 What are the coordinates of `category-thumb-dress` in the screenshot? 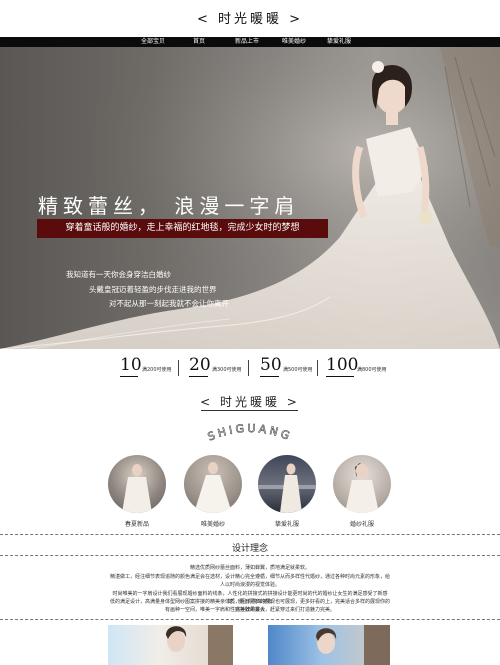 It's located at (362, 484).